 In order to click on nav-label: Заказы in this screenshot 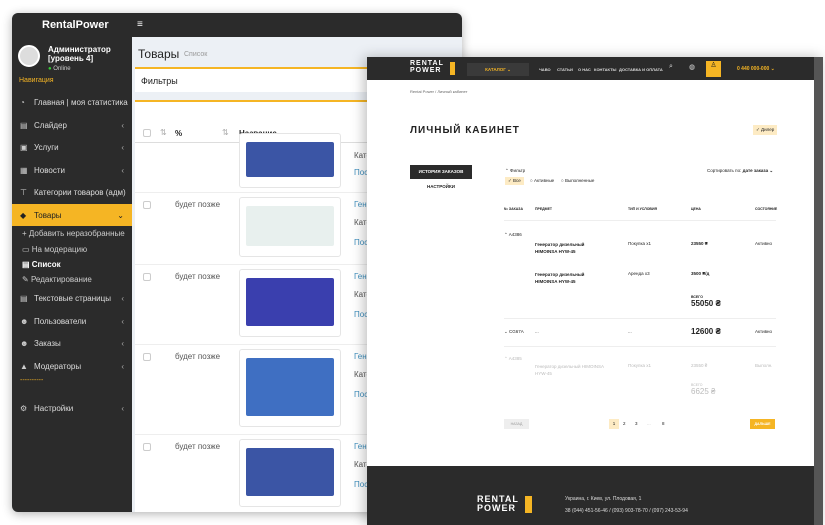, I will do `click(47, 343)`.